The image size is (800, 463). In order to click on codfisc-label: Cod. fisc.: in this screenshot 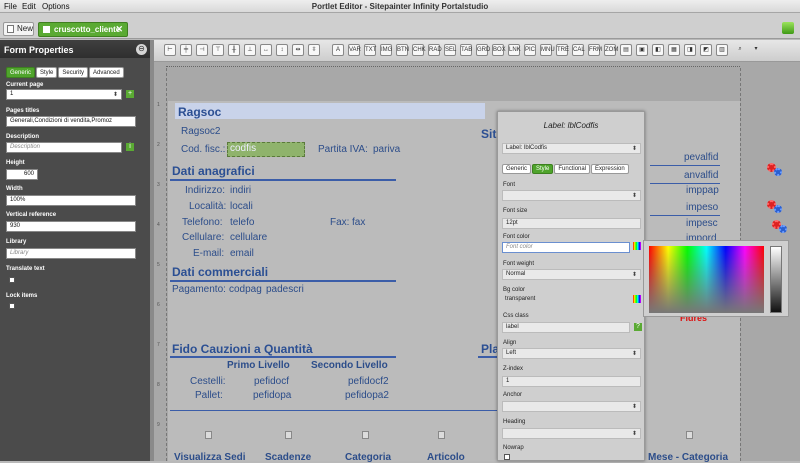, I will do `click(203, 149)`.